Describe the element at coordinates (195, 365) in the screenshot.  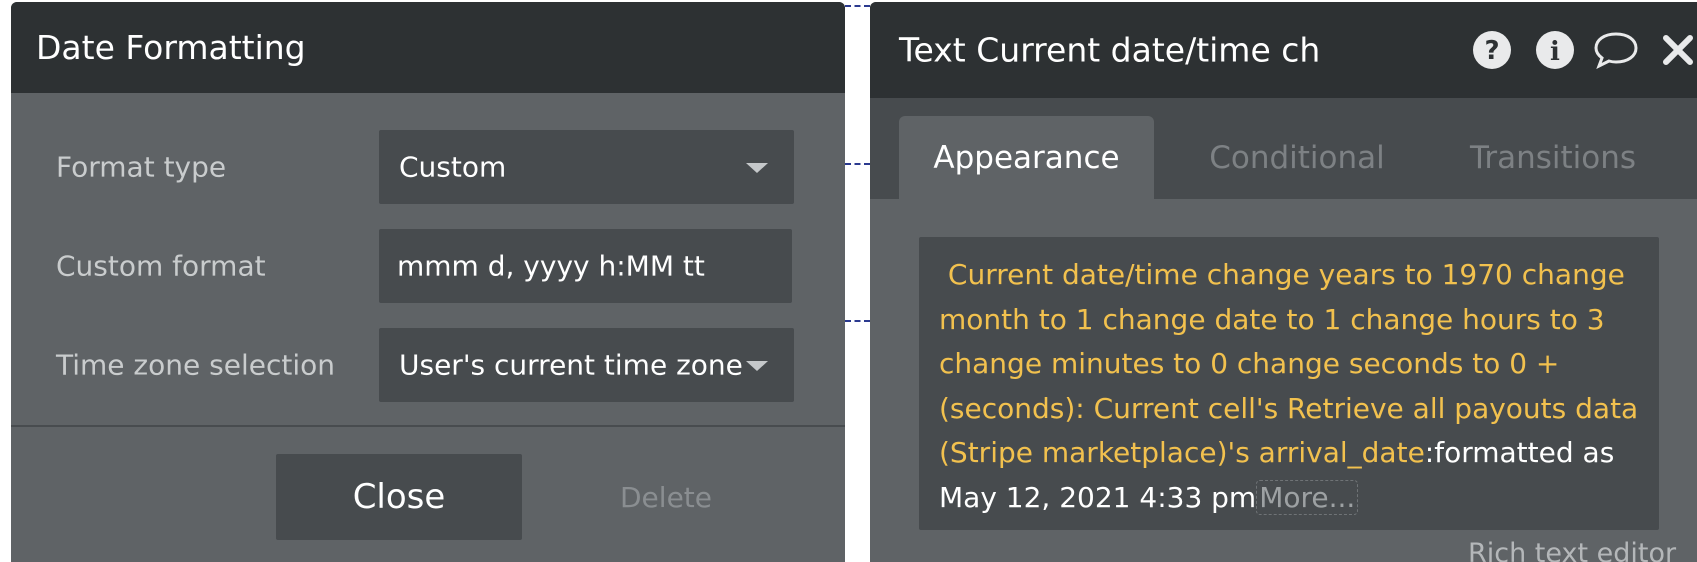
I see `time-zone-label: Time zone selection` at that location.